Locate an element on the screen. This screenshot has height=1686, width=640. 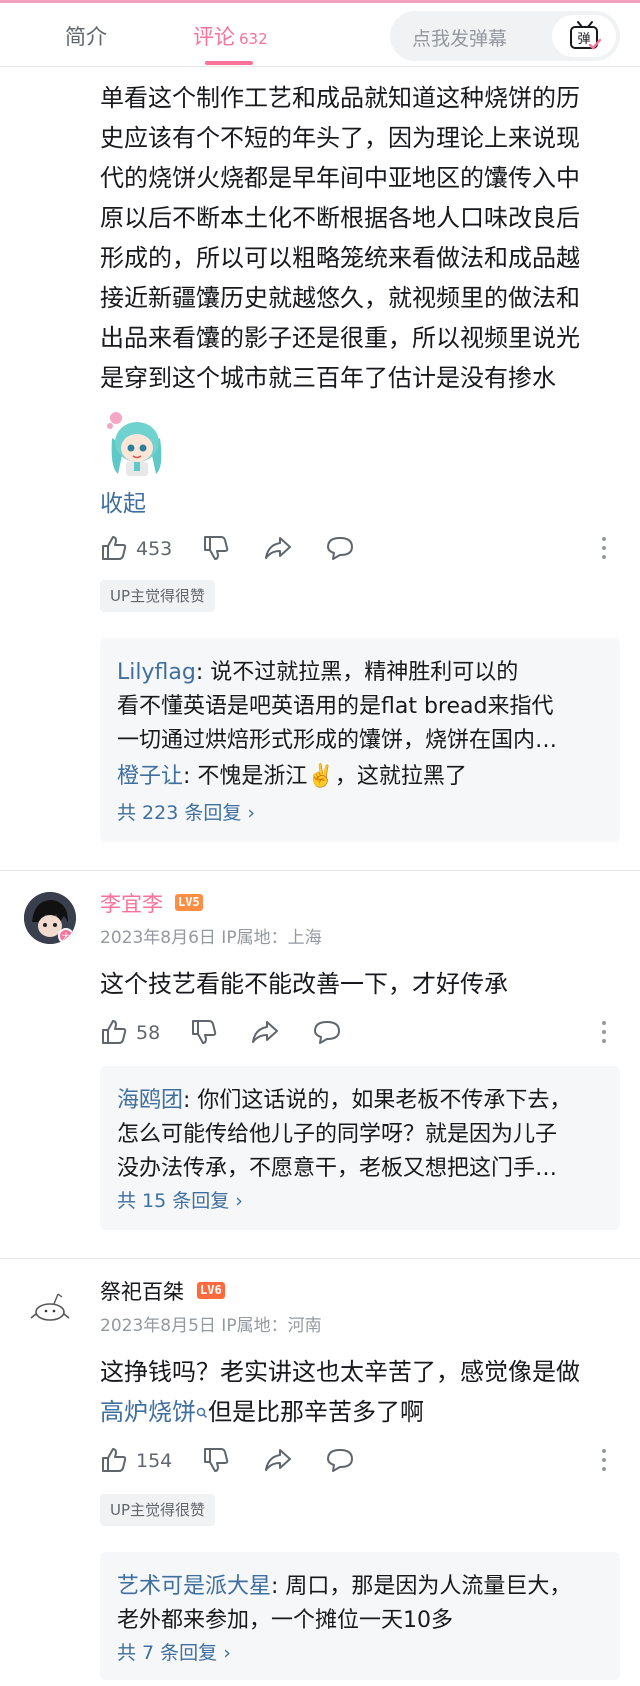
comment-actions: 154 is located at coordinates (360, 1462).